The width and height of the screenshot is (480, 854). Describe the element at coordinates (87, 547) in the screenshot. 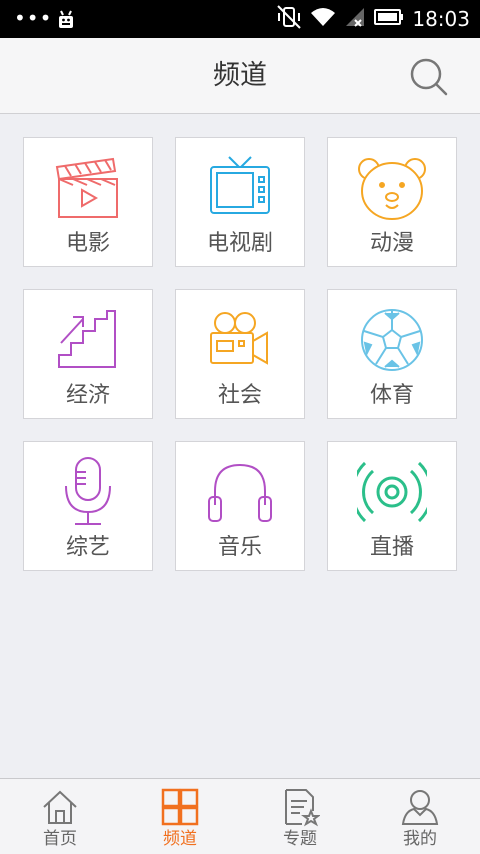

I see `channel-label: 综艺` at that location.